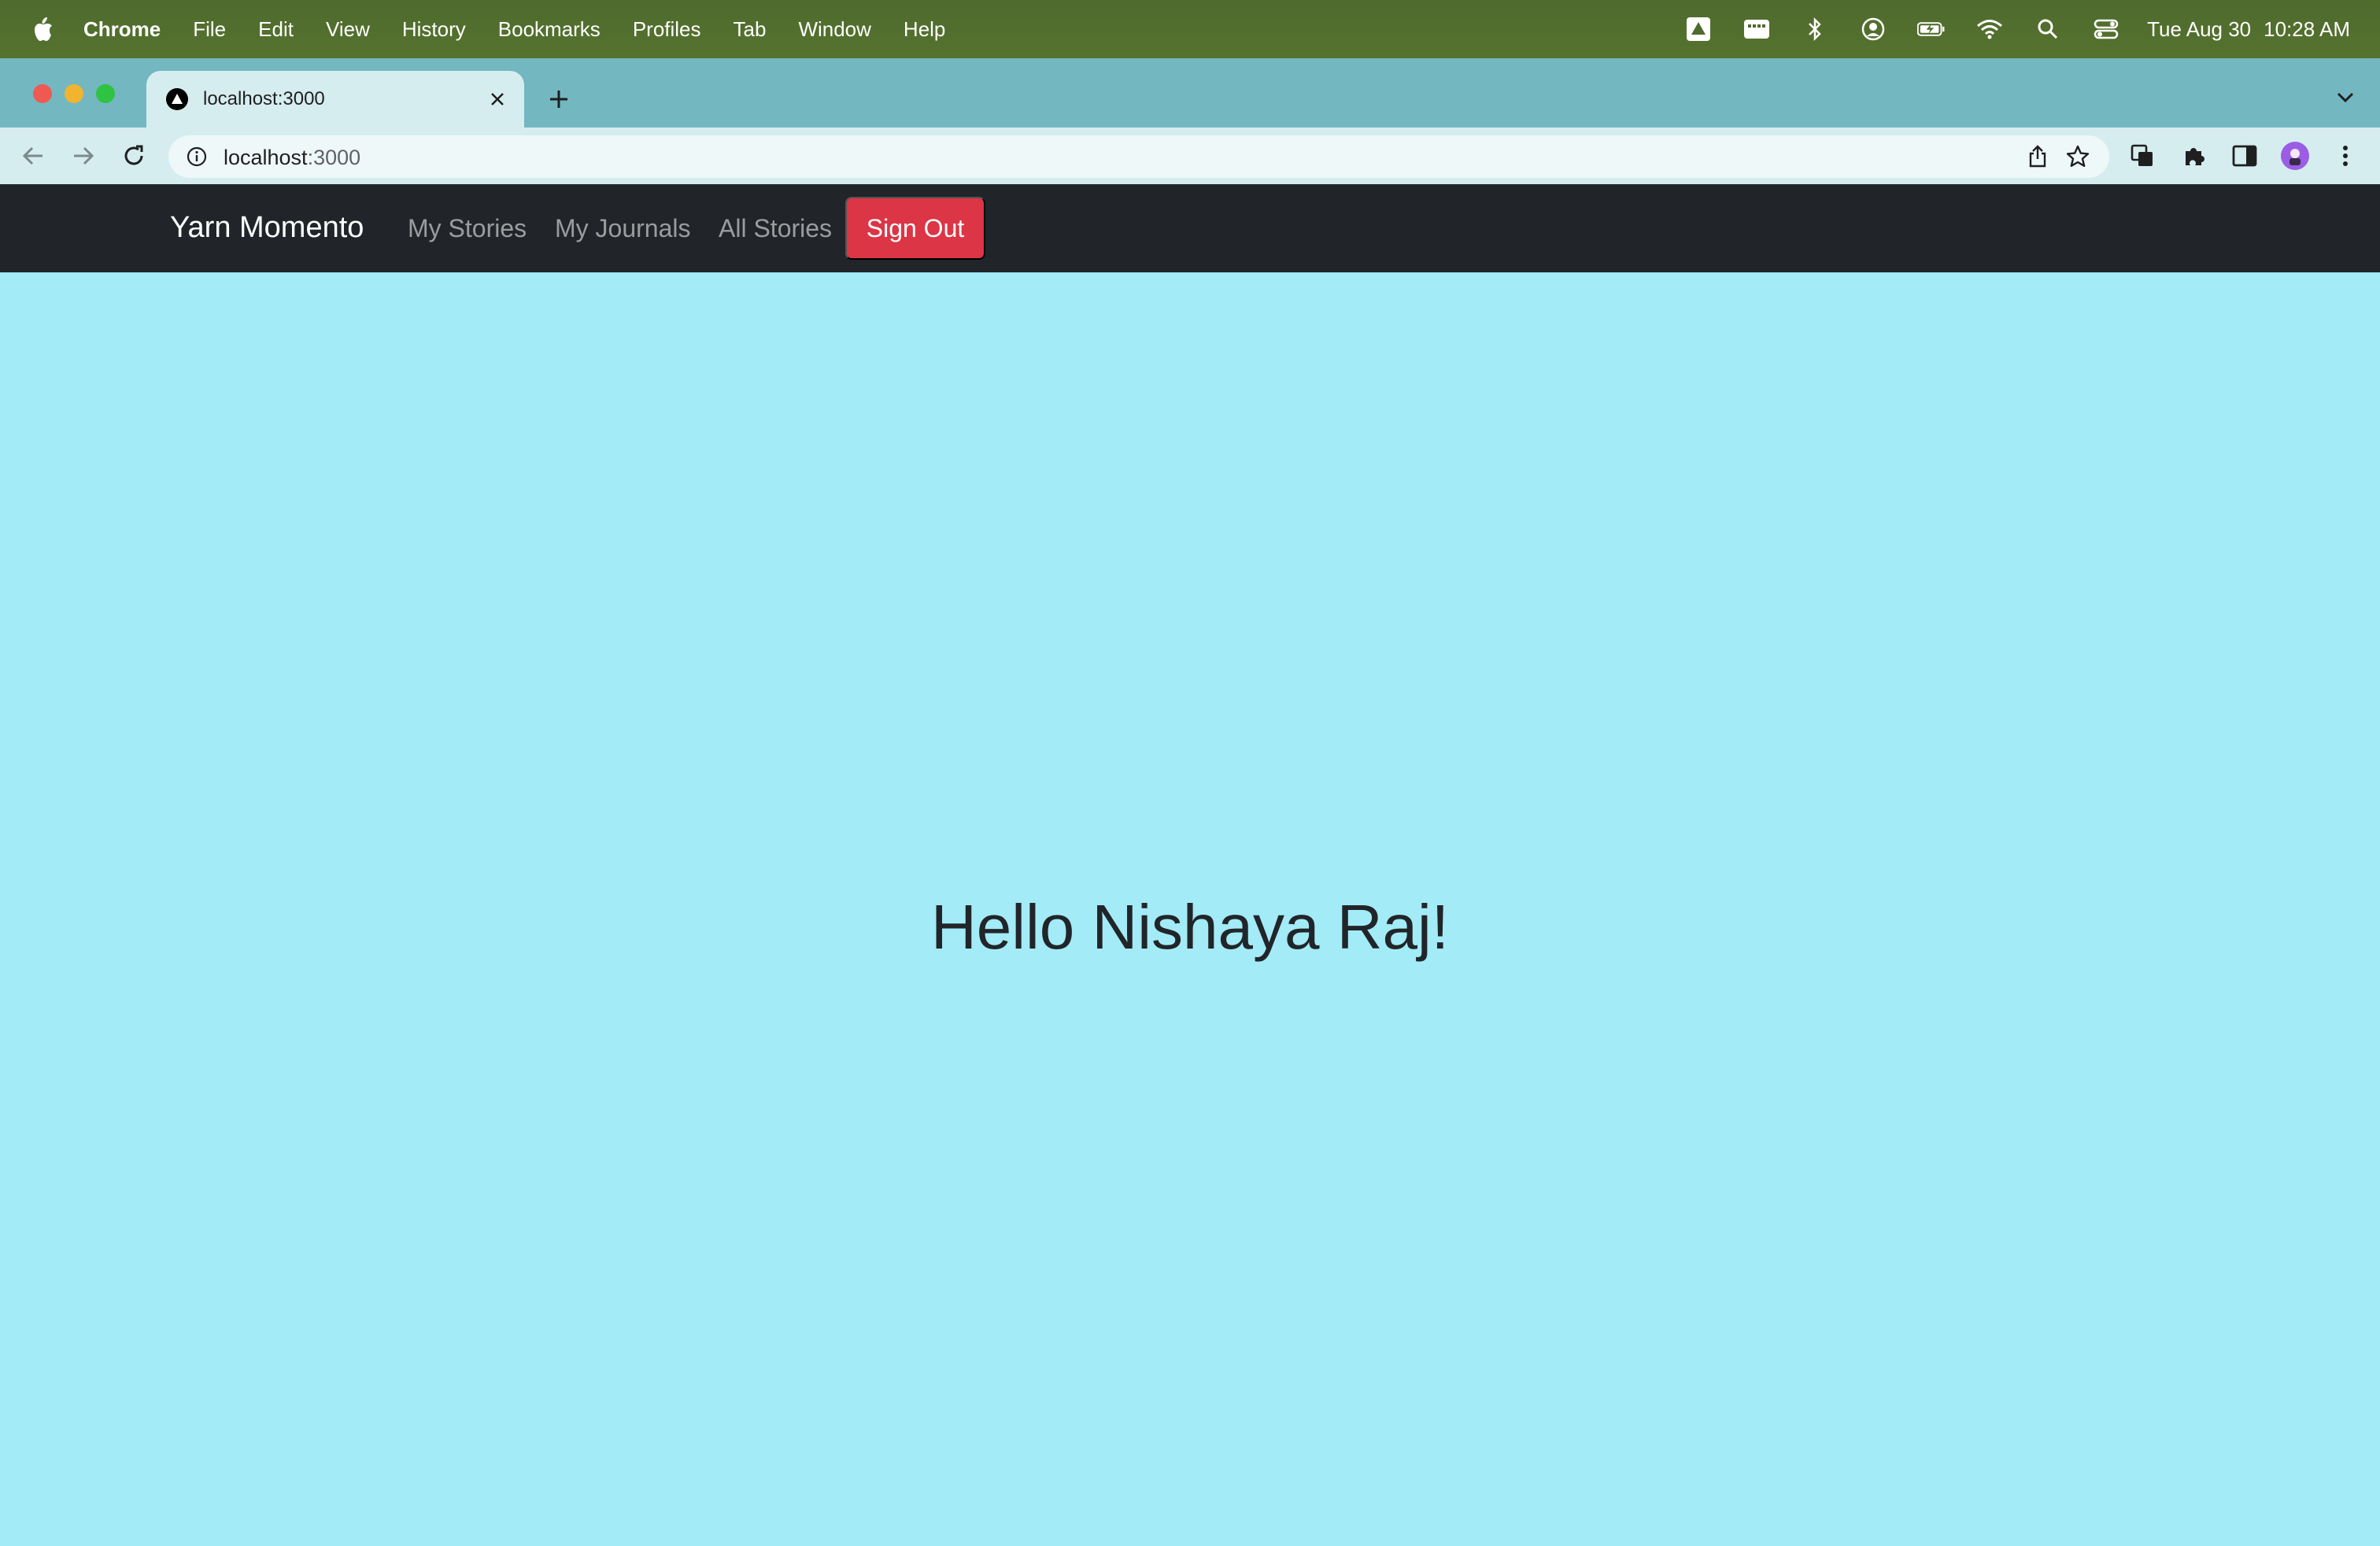 The width and height of the screenshot is (2380, 1546). Describe the element at coordinates (1138, 156) in the screenshot. I see `address-bar: localhost:3000` at that location.